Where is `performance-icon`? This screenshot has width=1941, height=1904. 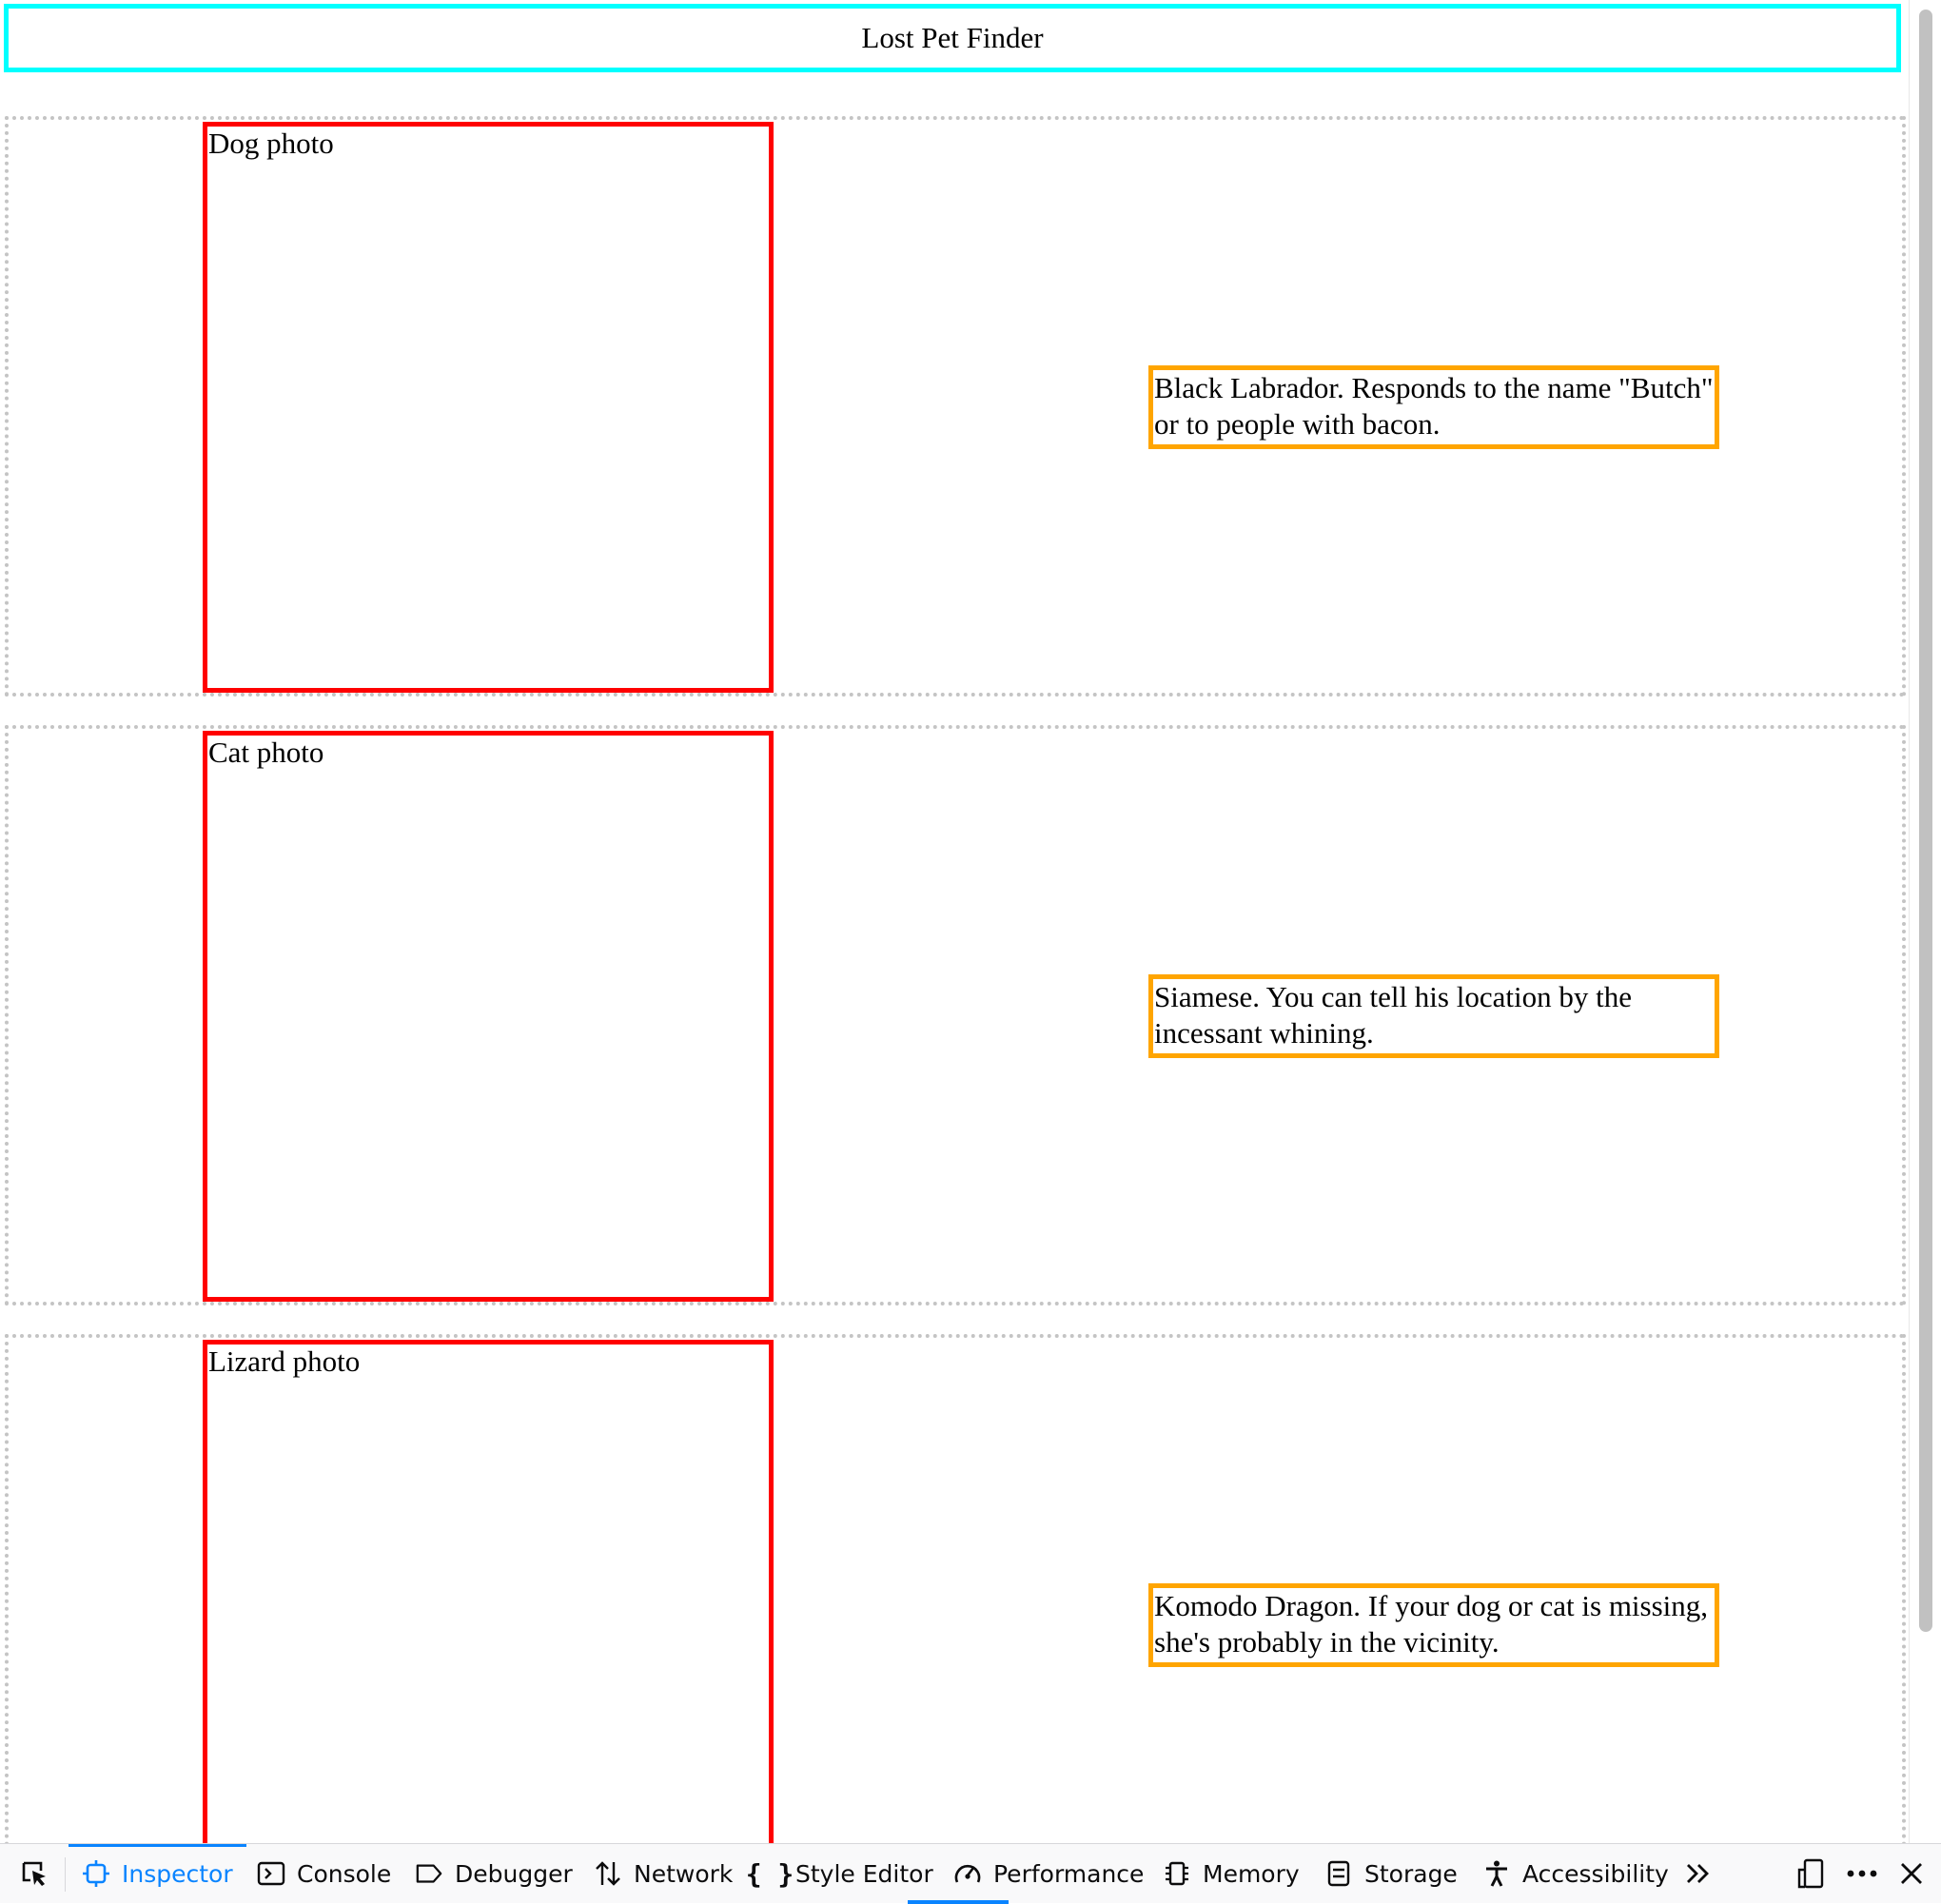 performance-icon is located at coordinates (967, 1873).